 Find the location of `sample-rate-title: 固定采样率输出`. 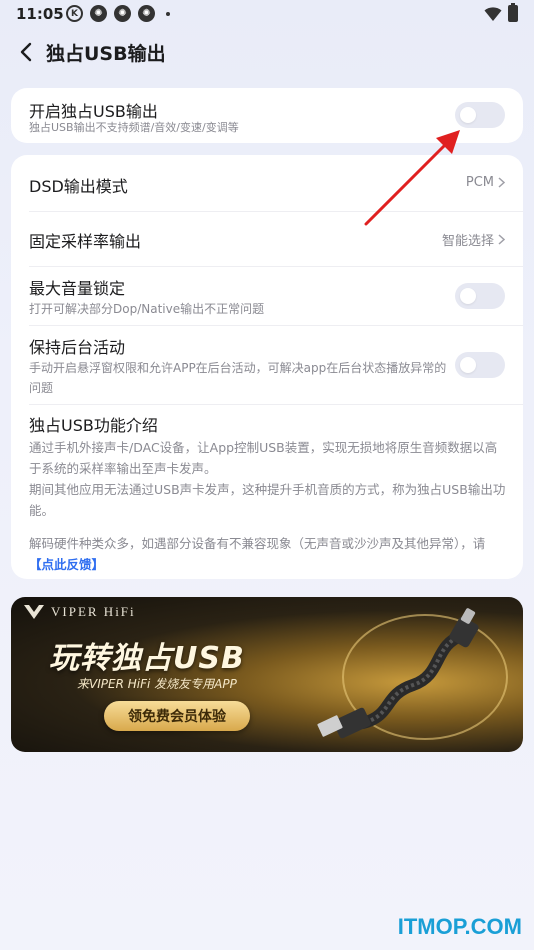

sample-rate-title: 固定采样率输出 is located at coordinates (85, 241).